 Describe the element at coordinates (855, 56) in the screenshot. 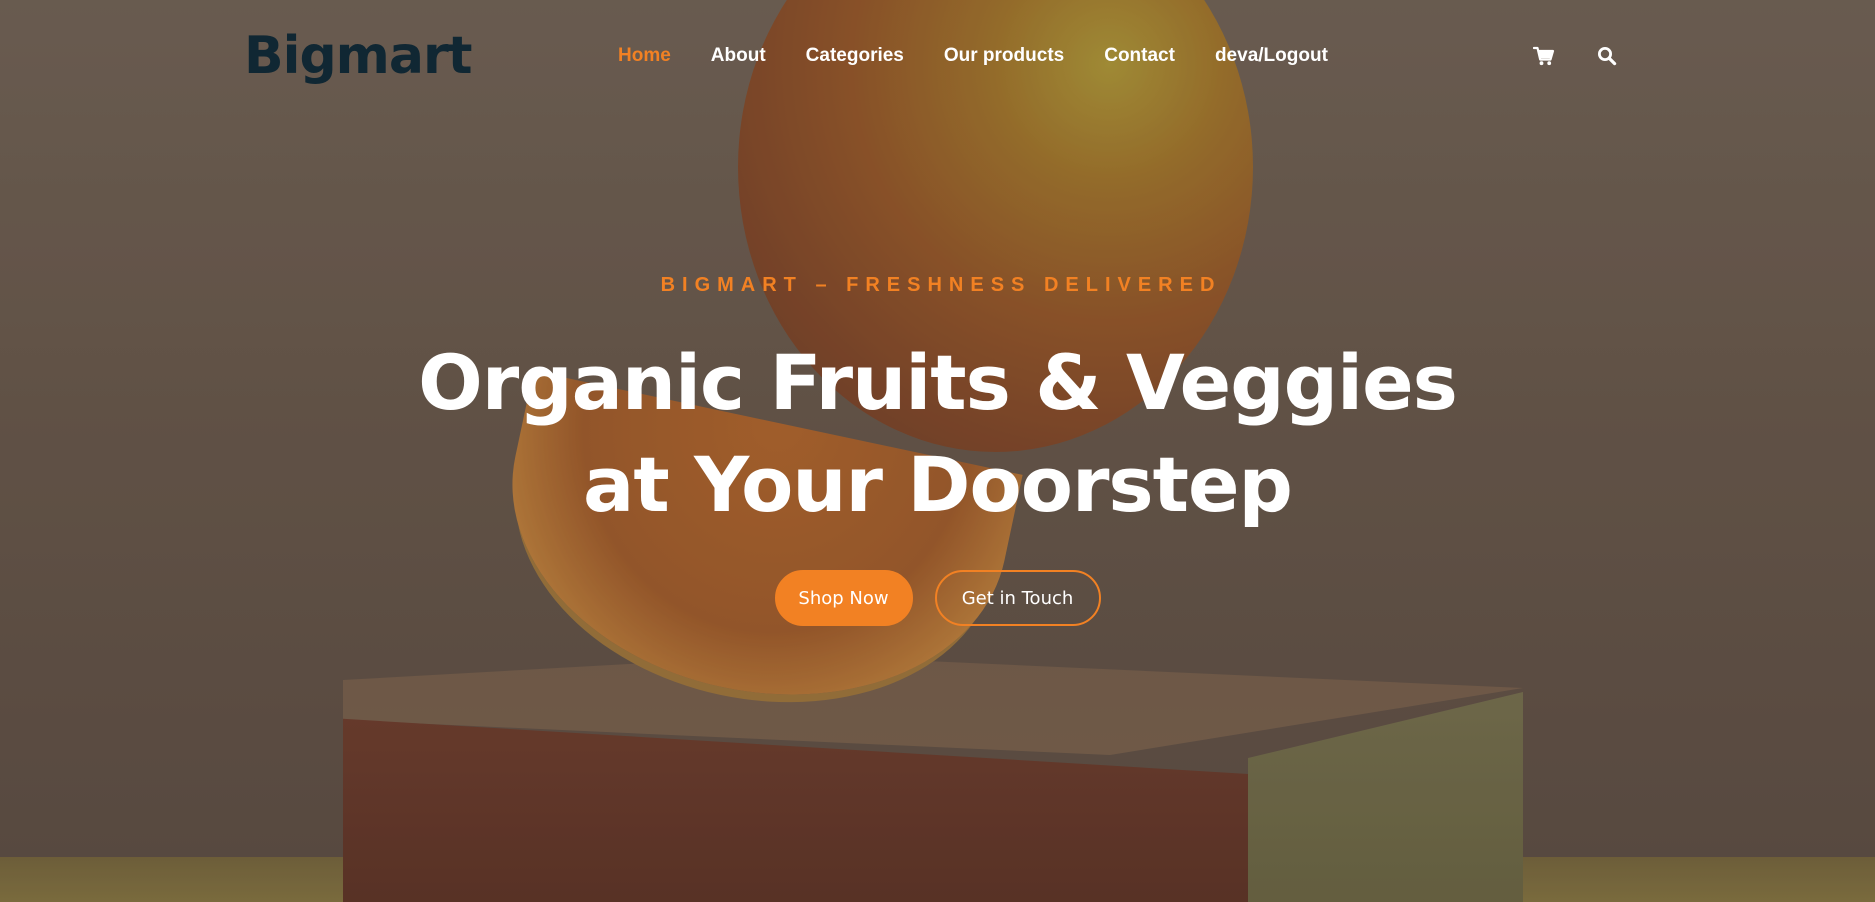

I see `nav-item-categories: Categories` at that location.